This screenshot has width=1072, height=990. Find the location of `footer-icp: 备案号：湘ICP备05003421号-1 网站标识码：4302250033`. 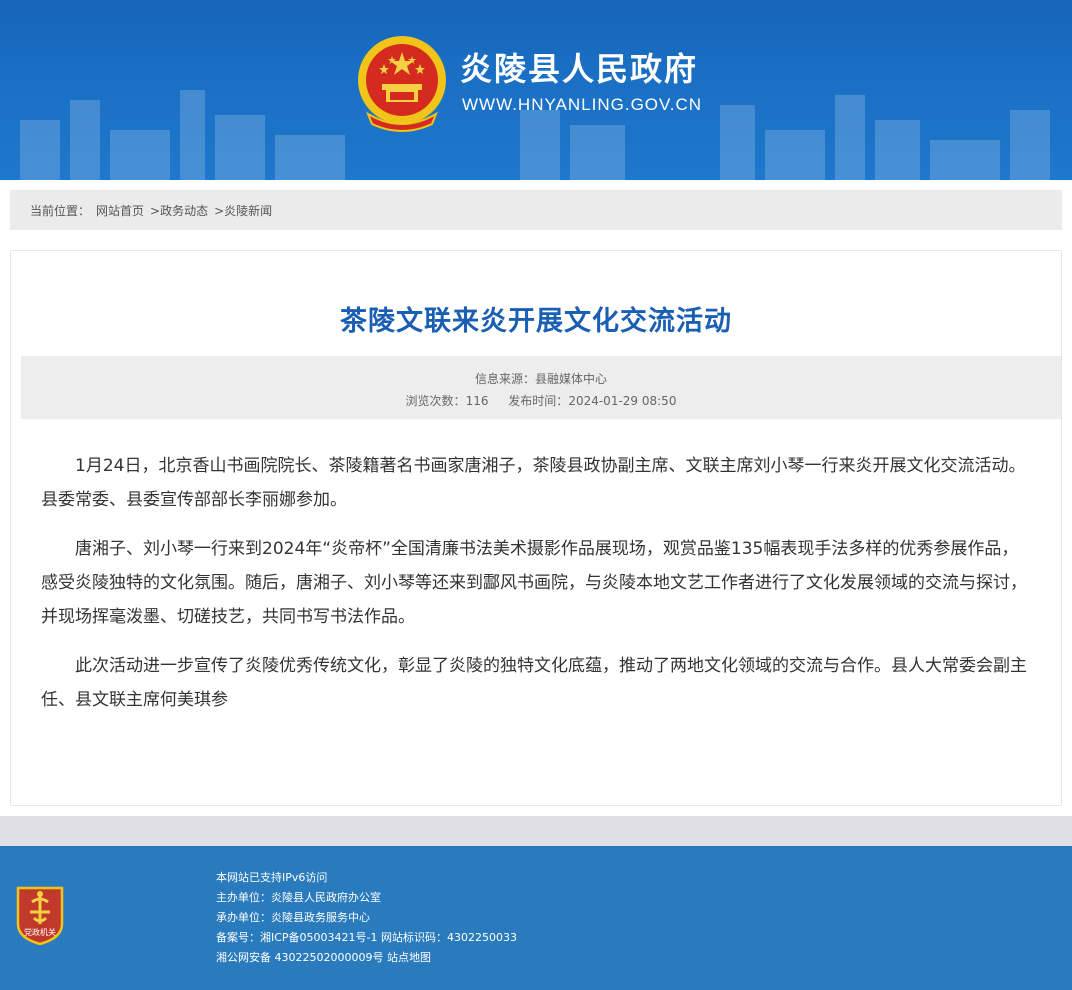

footer-icp: 备案号：湘ICP备05003421号-1 网站标识码：4302250033 is located at coordinates (366, 938).